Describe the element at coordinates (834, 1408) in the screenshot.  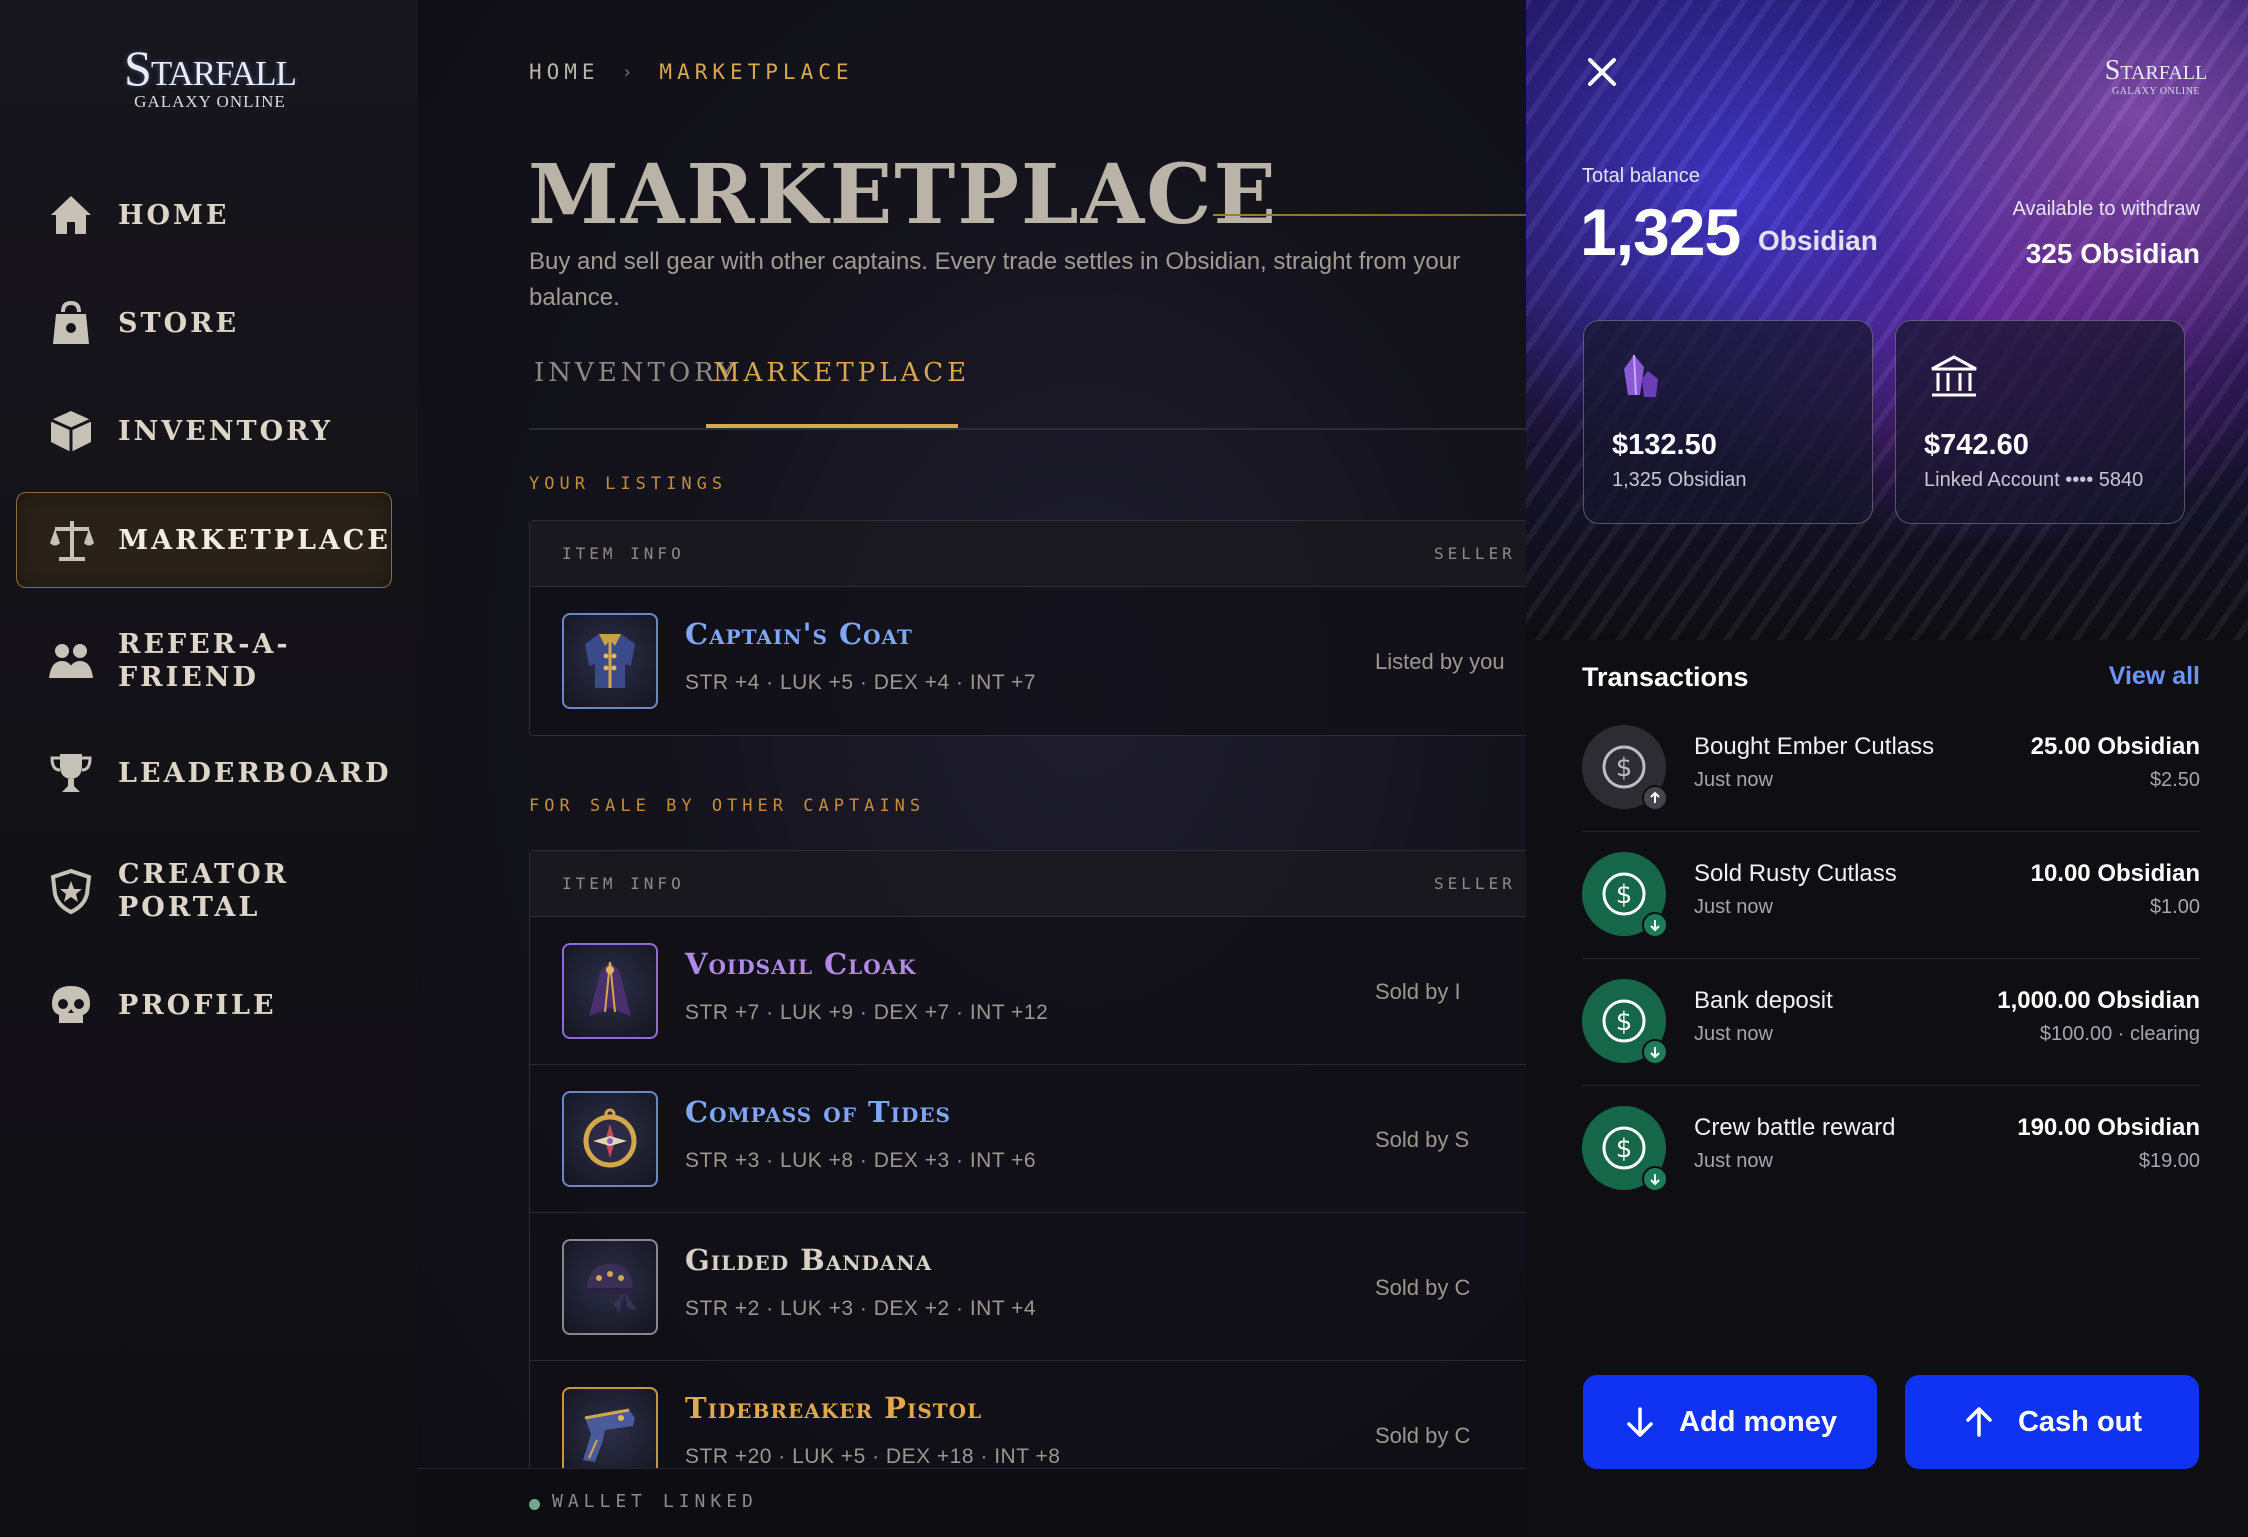
I see `item-name: Tidebreaker Pistol` at that location.